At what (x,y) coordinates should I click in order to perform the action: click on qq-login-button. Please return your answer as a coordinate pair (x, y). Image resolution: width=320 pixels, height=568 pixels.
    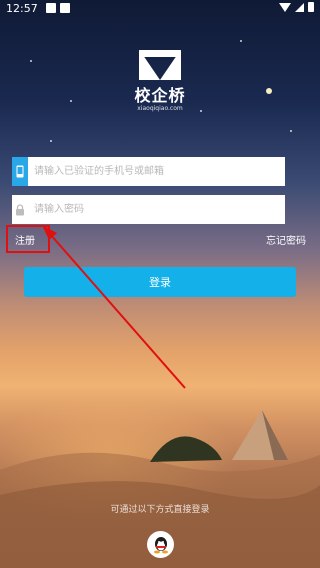
    Looking at the image, I should click on (160, 544).